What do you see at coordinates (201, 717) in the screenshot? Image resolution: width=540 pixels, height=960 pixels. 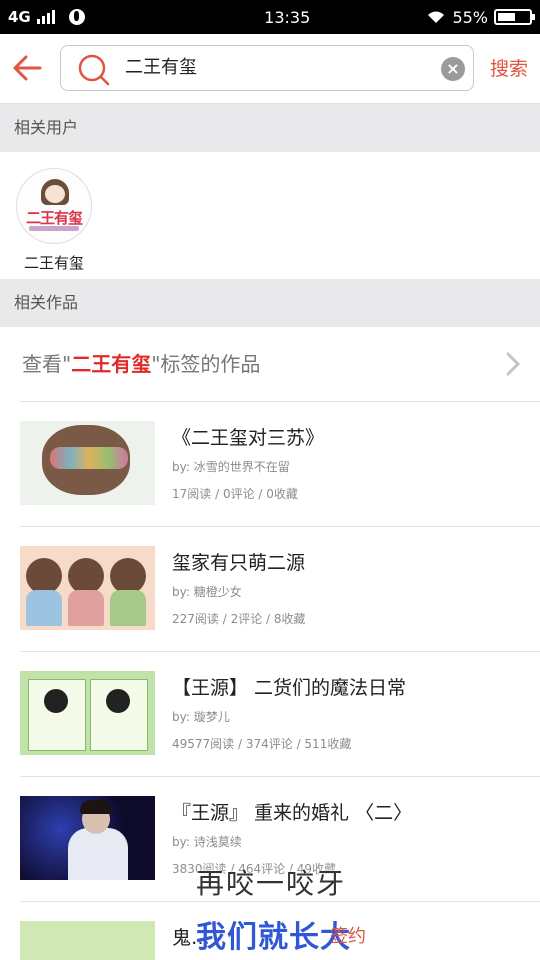 I see `work-author: by: 璇梦儿` at bounding box center [201, 717].